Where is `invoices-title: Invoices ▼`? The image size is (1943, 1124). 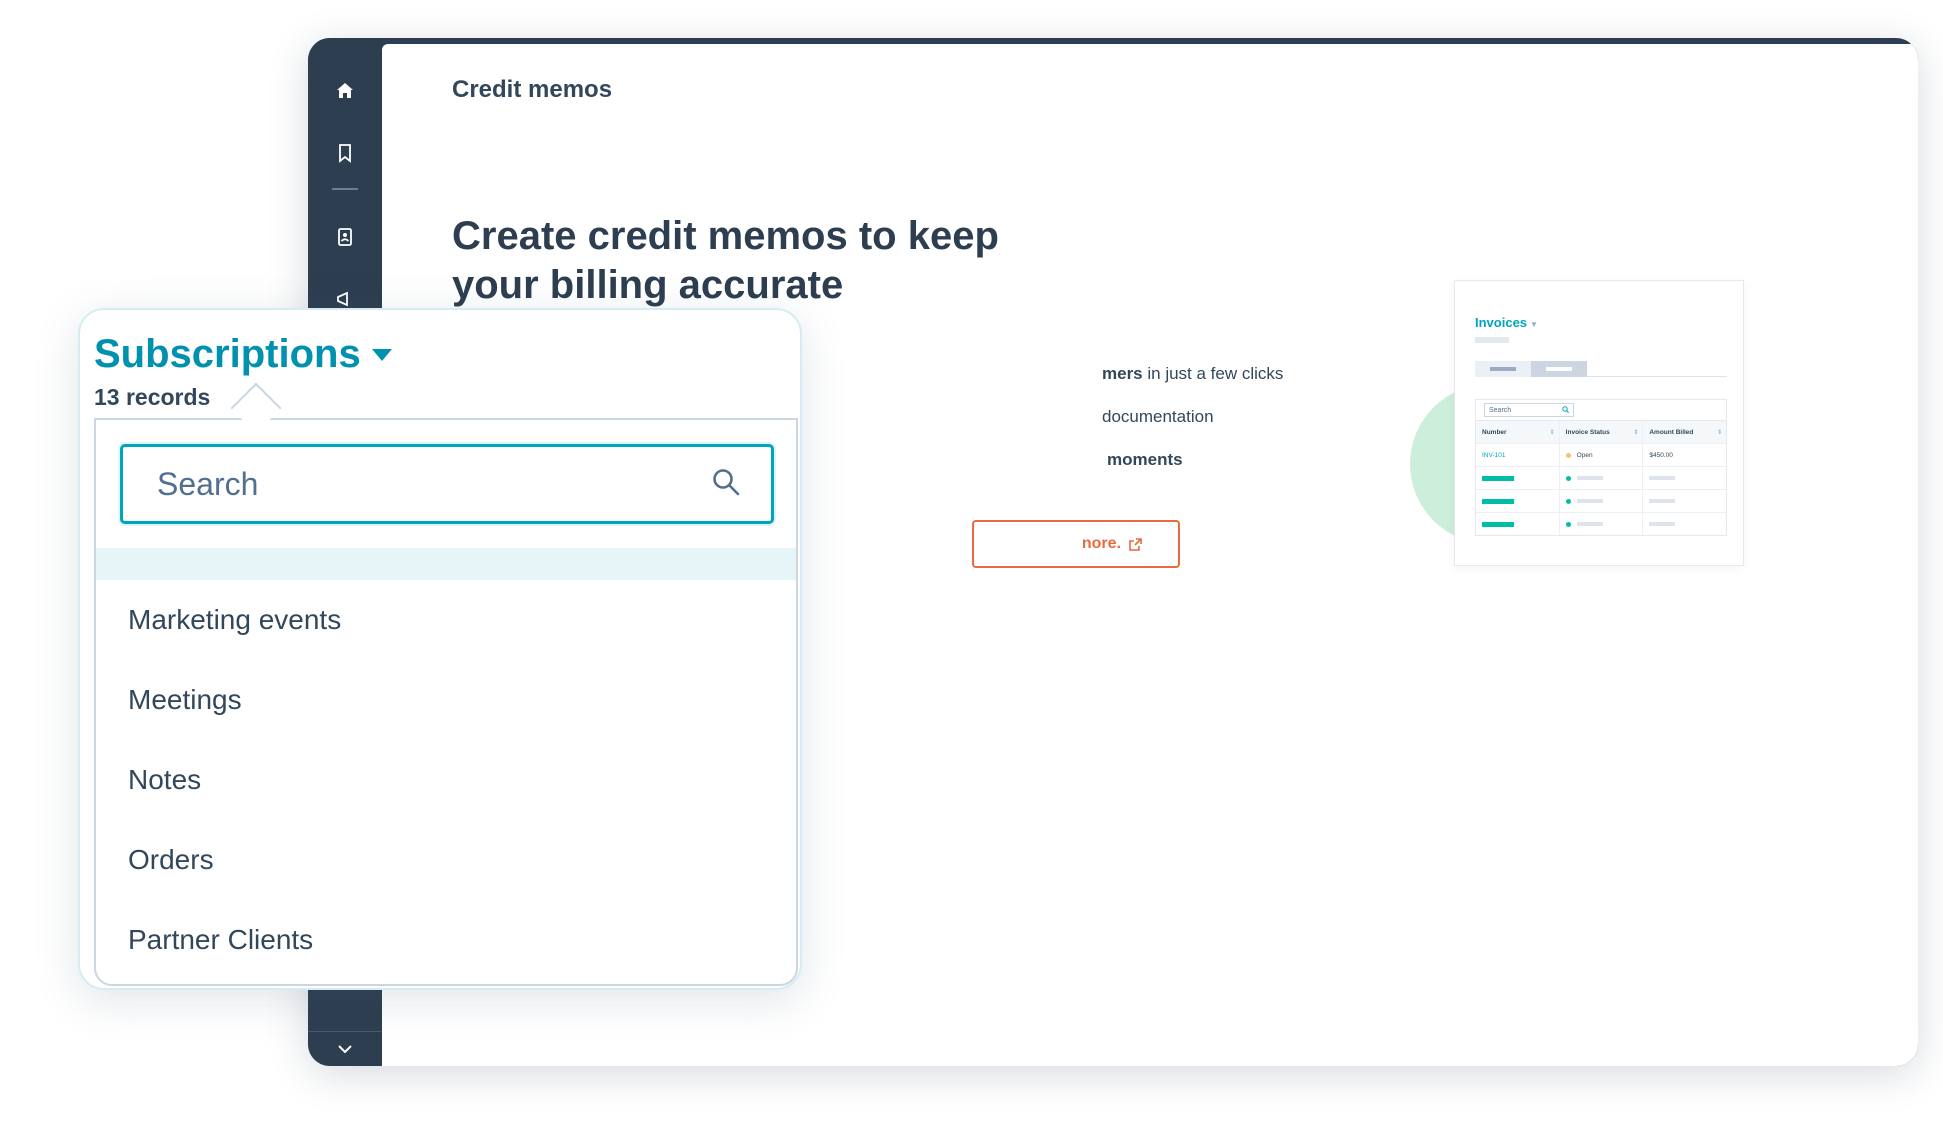
invoices-title: Invoices ▼ is located at coordinates (1506, 322).